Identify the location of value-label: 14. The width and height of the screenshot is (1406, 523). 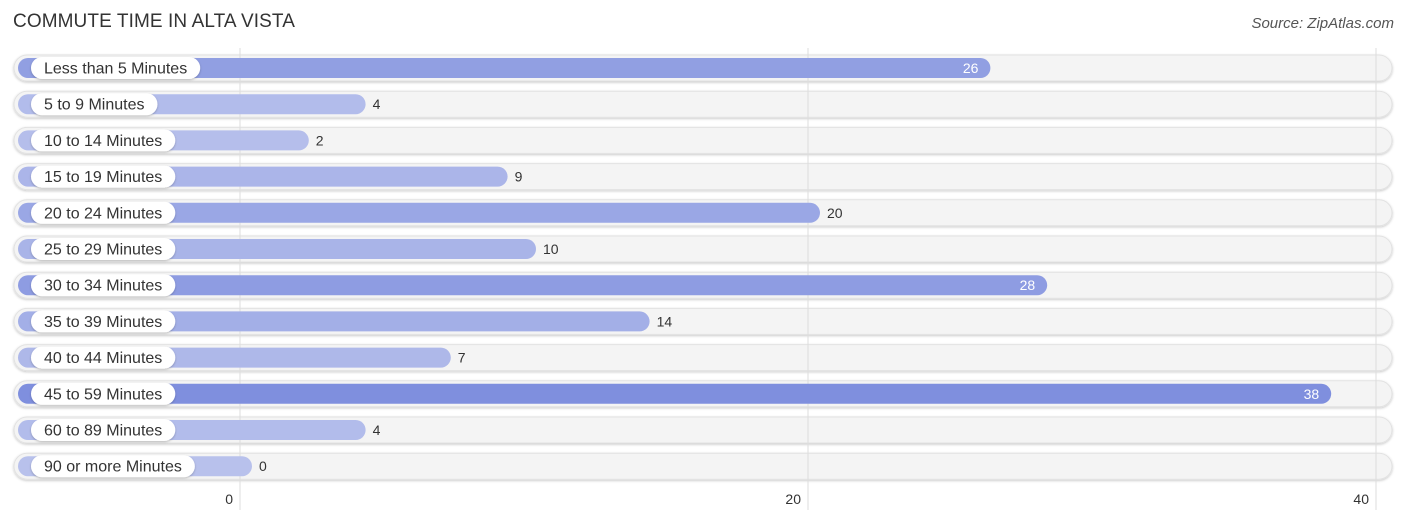
(665, 321).